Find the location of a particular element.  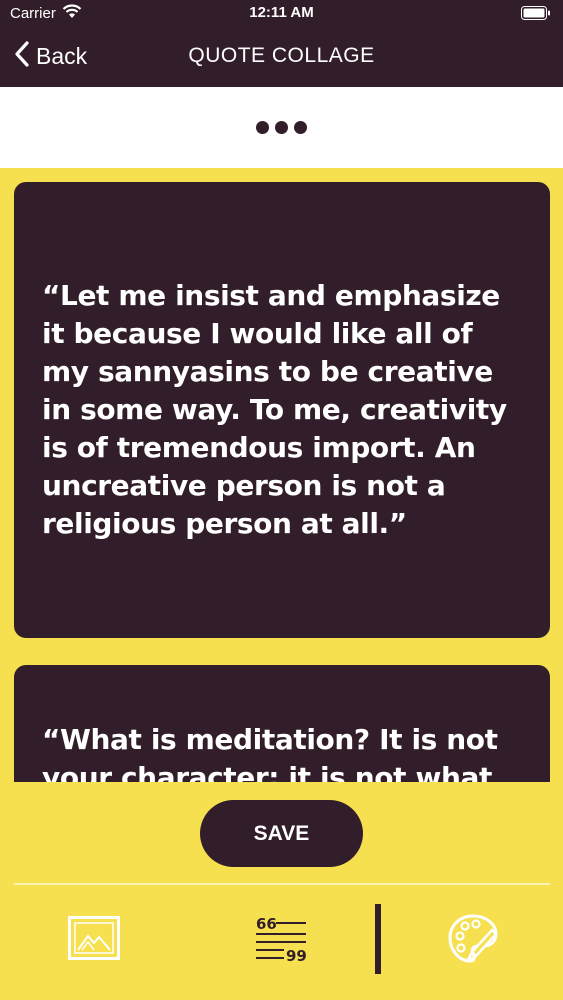

image-icon is located at coordinates (94, 938).